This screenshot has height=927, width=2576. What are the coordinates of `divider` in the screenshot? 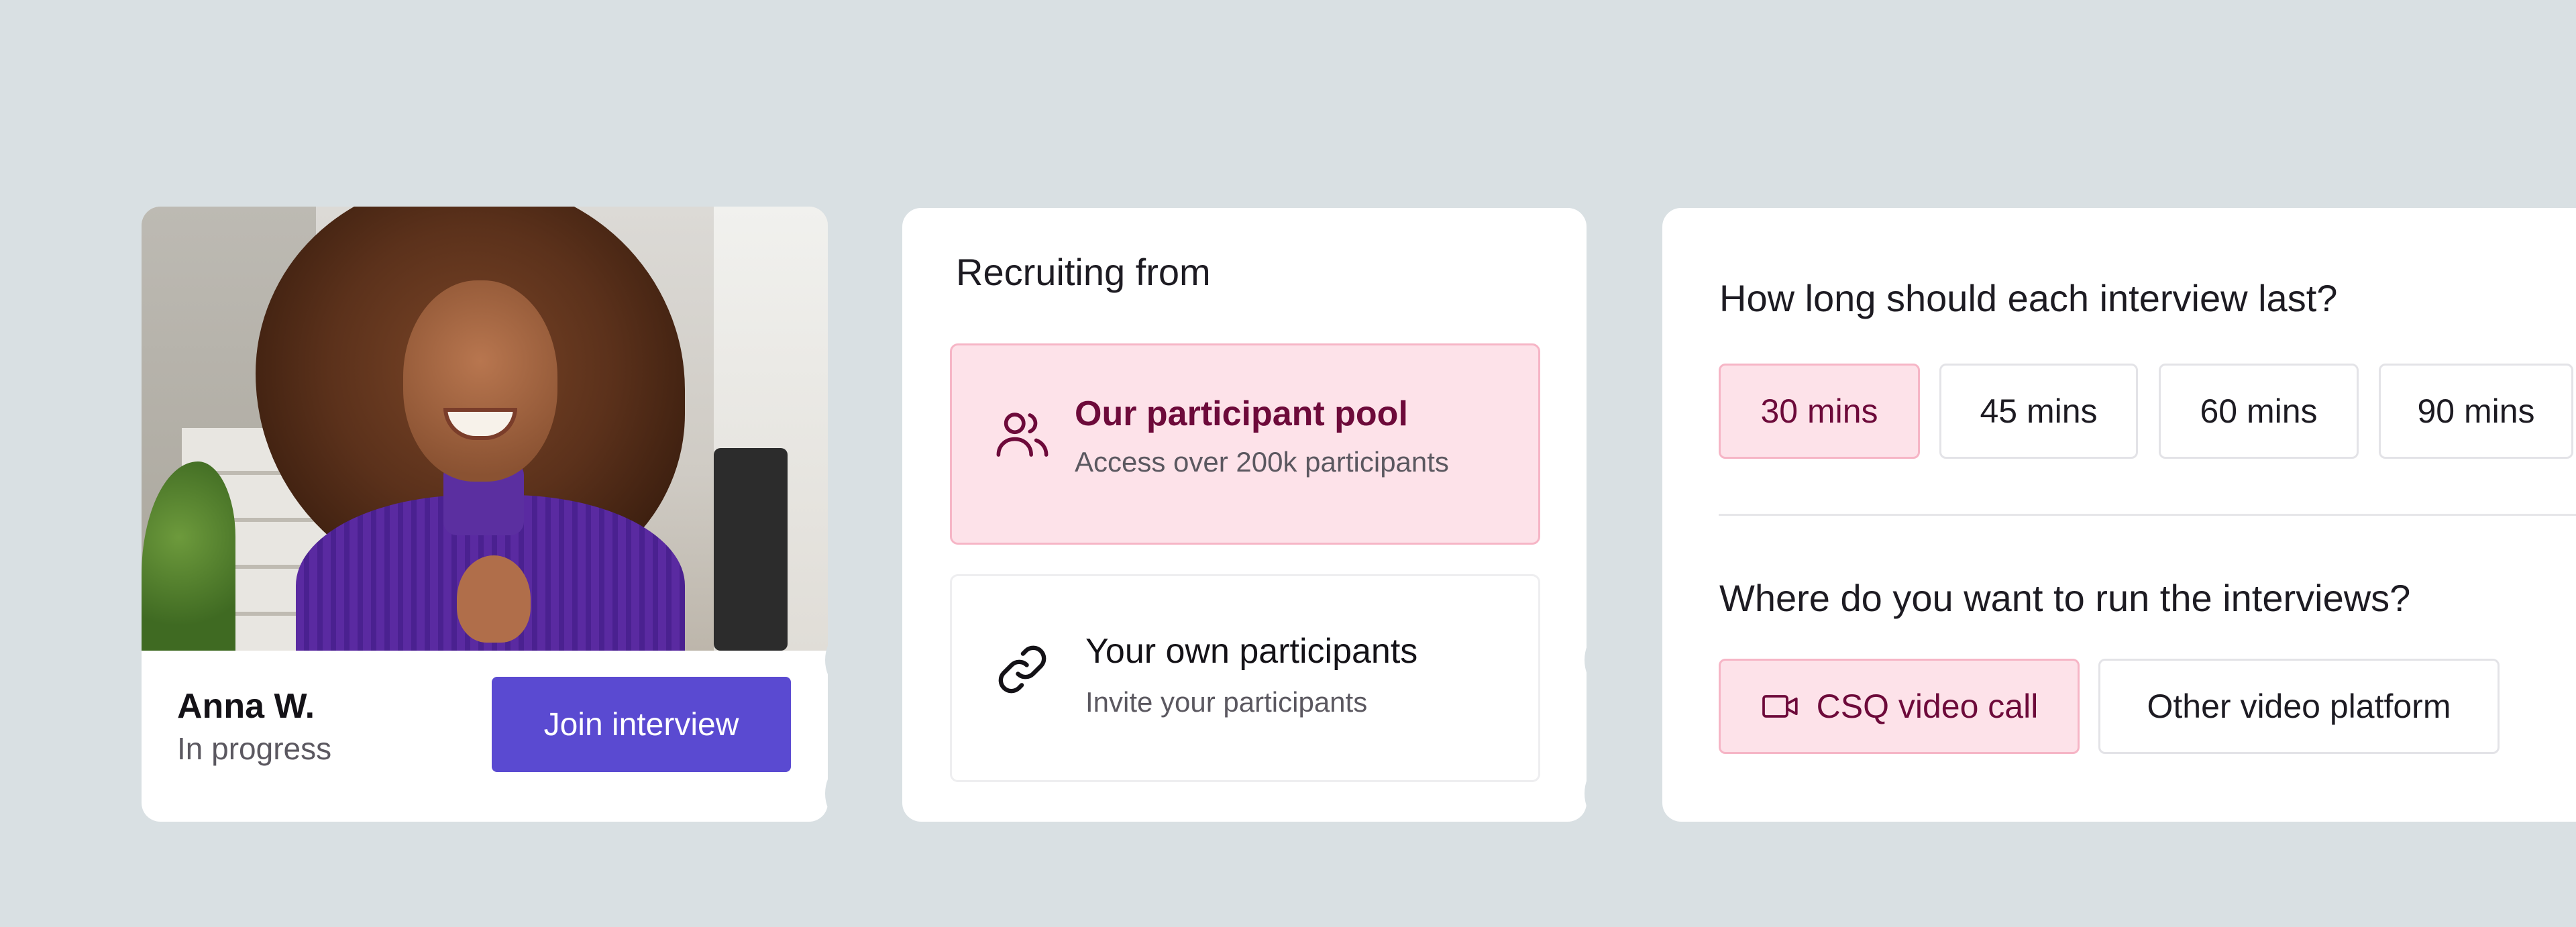 It's located at (2147, 515).